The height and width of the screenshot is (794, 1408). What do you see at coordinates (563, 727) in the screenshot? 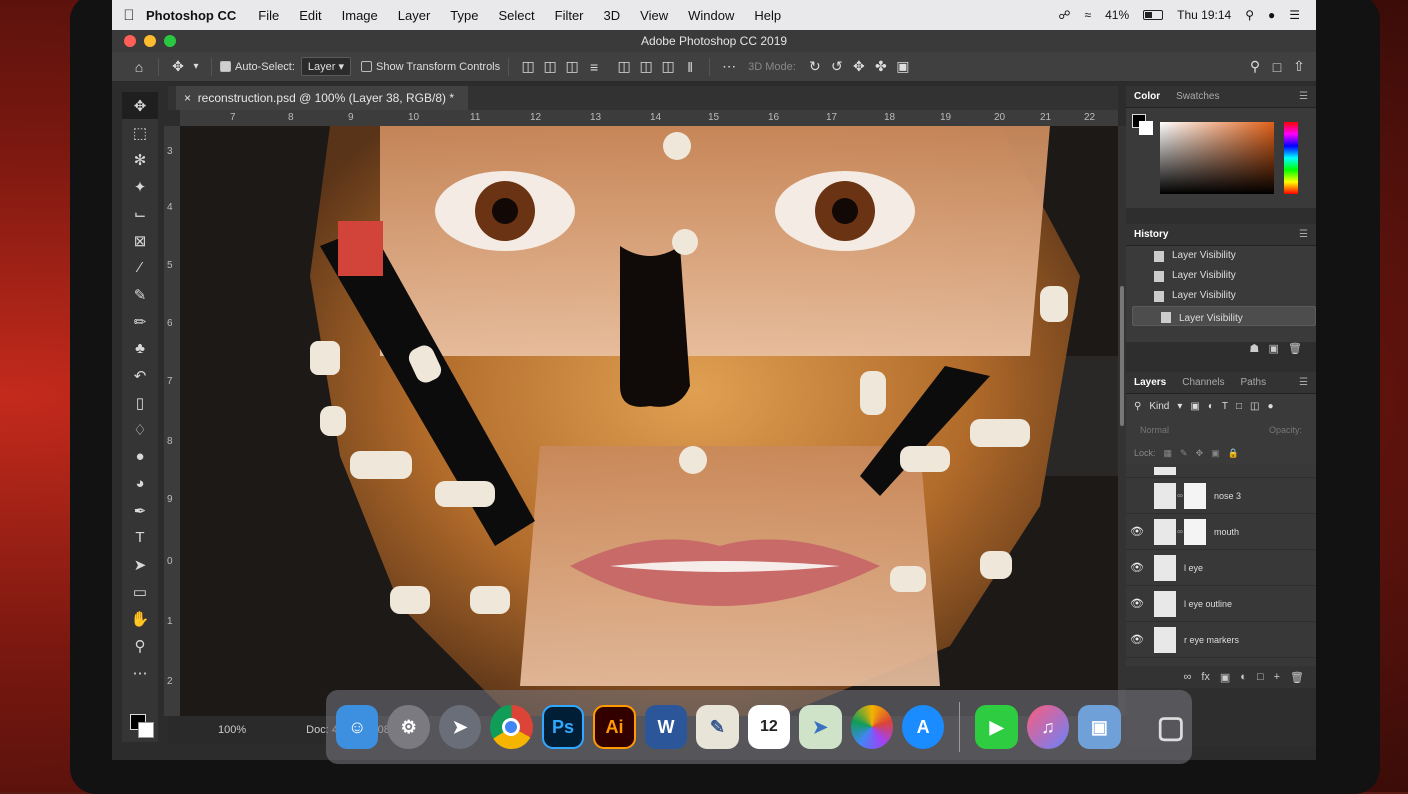
I see `photoshop-icon: Ps` at bounding box center [563, 727].